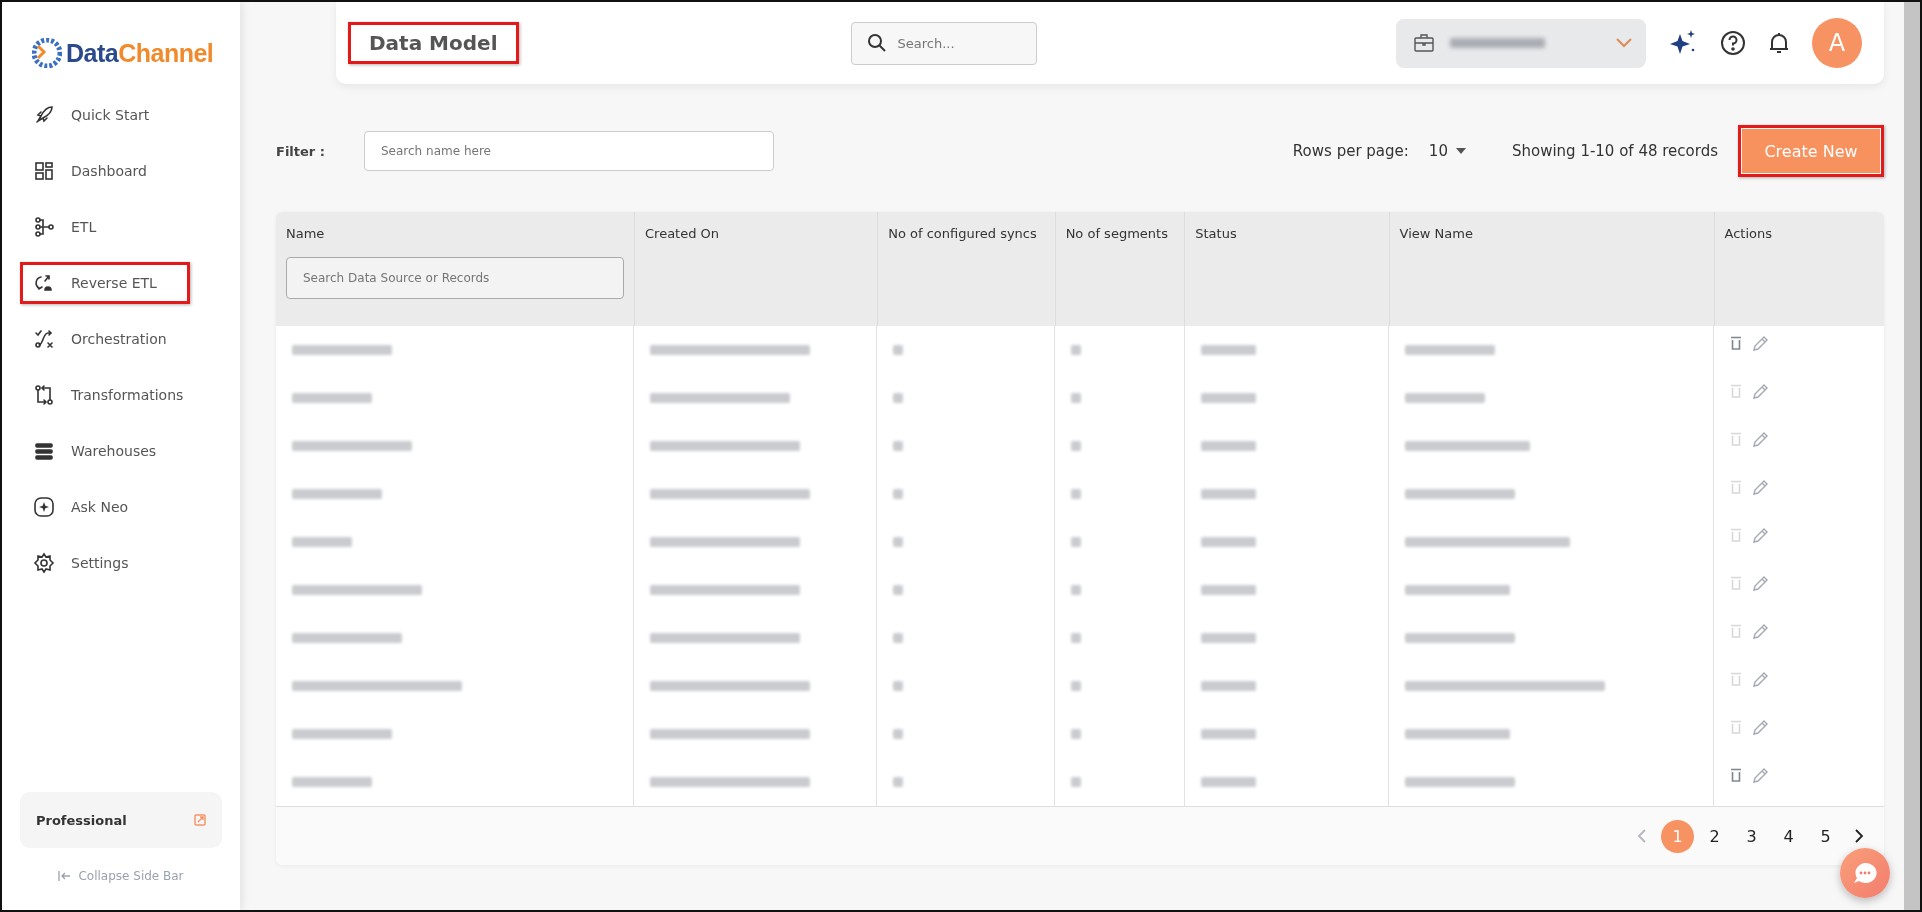  What do you see at coordinates (963, 233) in the screenshot?
I see `column-header: No of configured syncs` at bounding box center [963, 233].